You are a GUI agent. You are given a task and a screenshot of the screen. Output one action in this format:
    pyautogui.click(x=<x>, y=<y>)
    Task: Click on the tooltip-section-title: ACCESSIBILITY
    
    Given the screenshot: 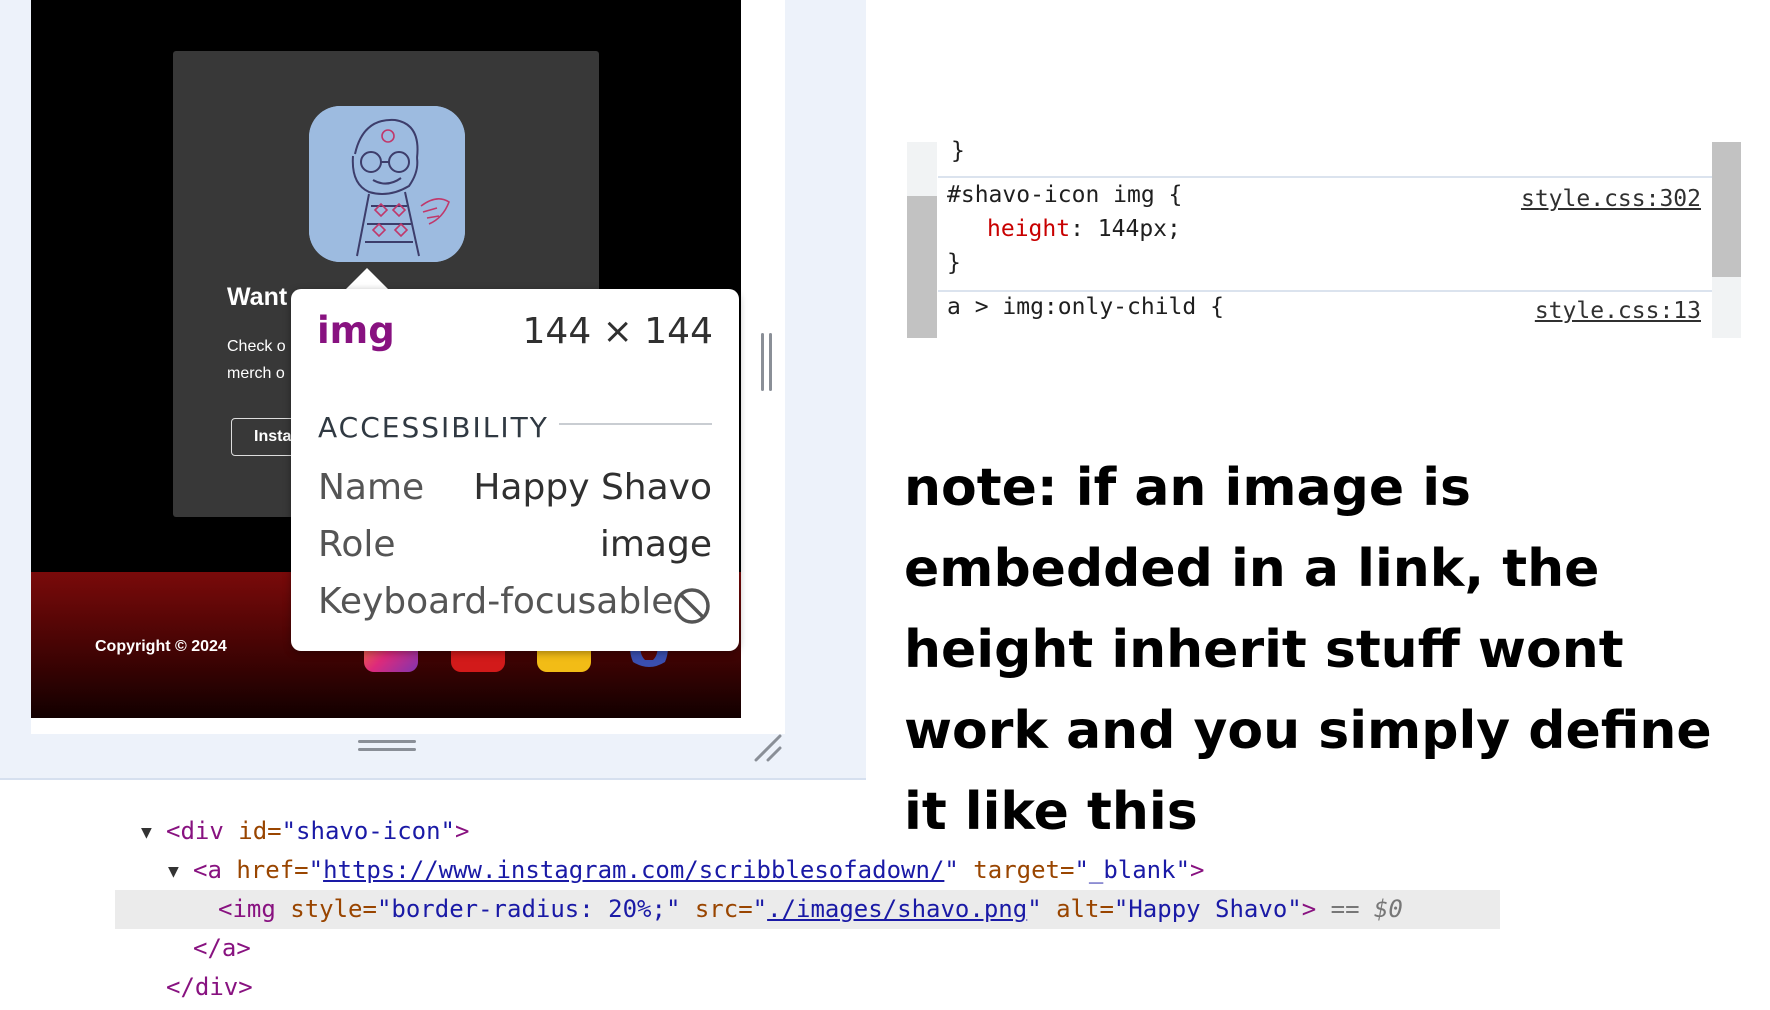 What is the action you would take?
    pyautogui.click(x=433, y=427)
    